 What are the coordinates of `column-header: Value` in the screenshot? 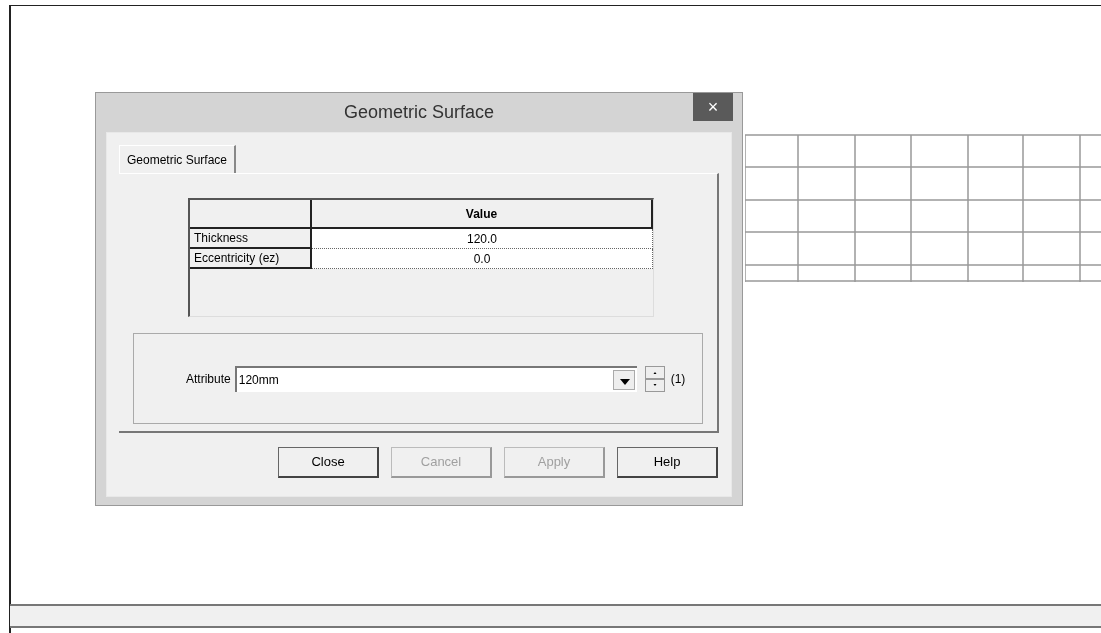 It's located at (482, 213).